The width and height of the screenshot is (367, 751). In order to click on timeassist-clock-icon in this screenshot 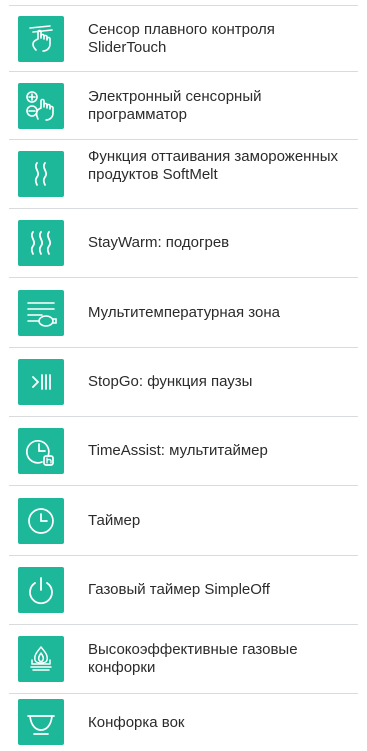, I will do `click(41, 451)`.